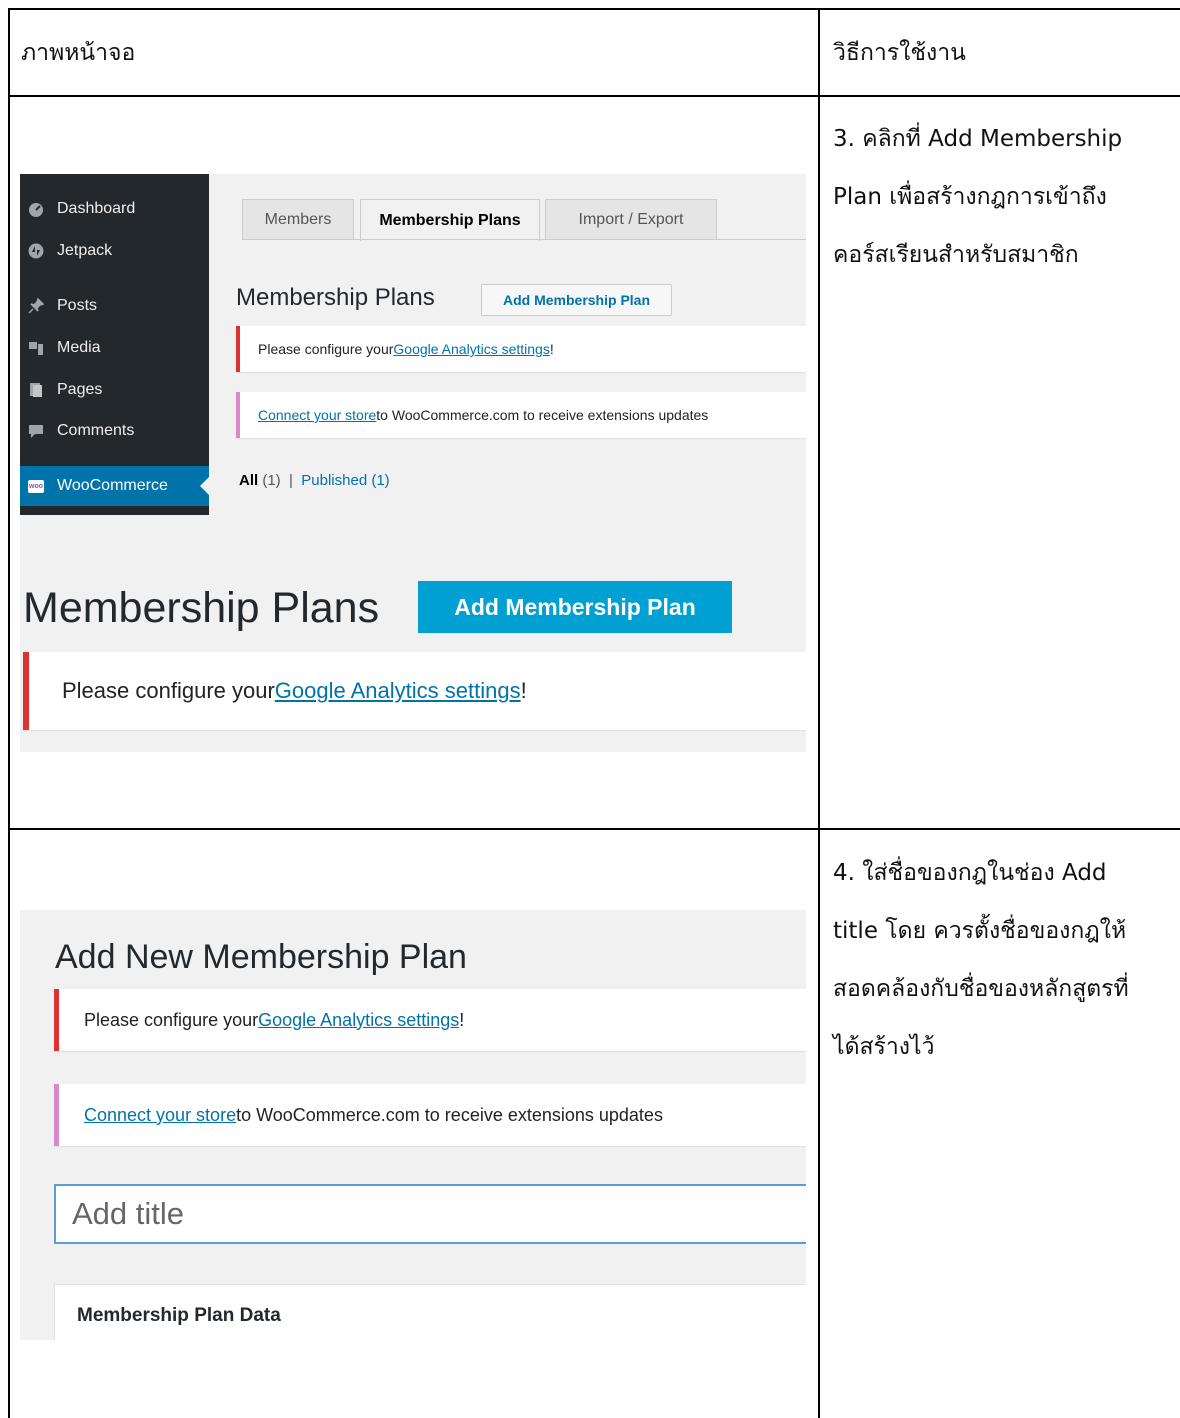  I want to click on sidebar-item-label: Posts, so click(77, 305).